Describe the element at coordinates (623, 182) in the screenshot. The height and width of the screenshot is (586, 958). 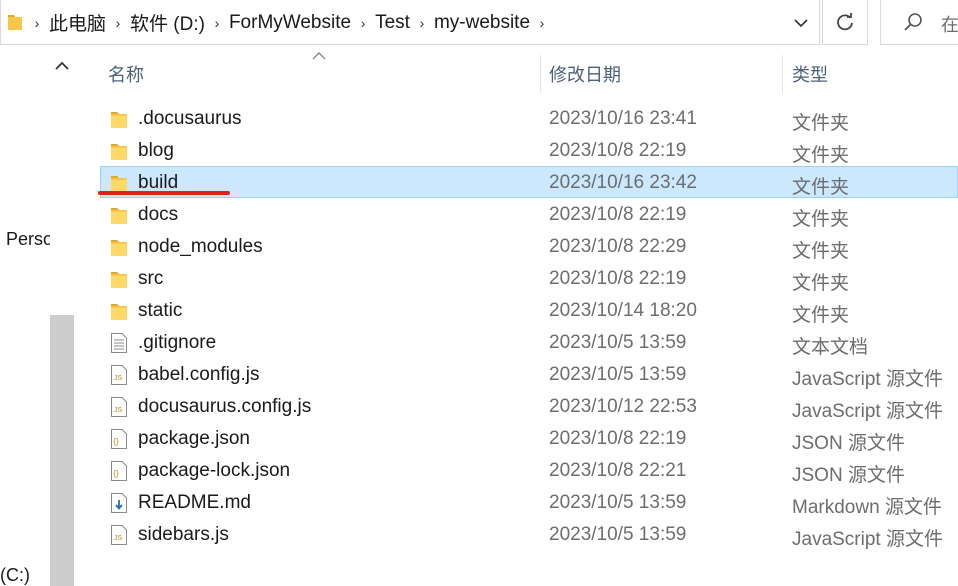
I see `file-modified-date: 2023/10/16 23:42` at that location.